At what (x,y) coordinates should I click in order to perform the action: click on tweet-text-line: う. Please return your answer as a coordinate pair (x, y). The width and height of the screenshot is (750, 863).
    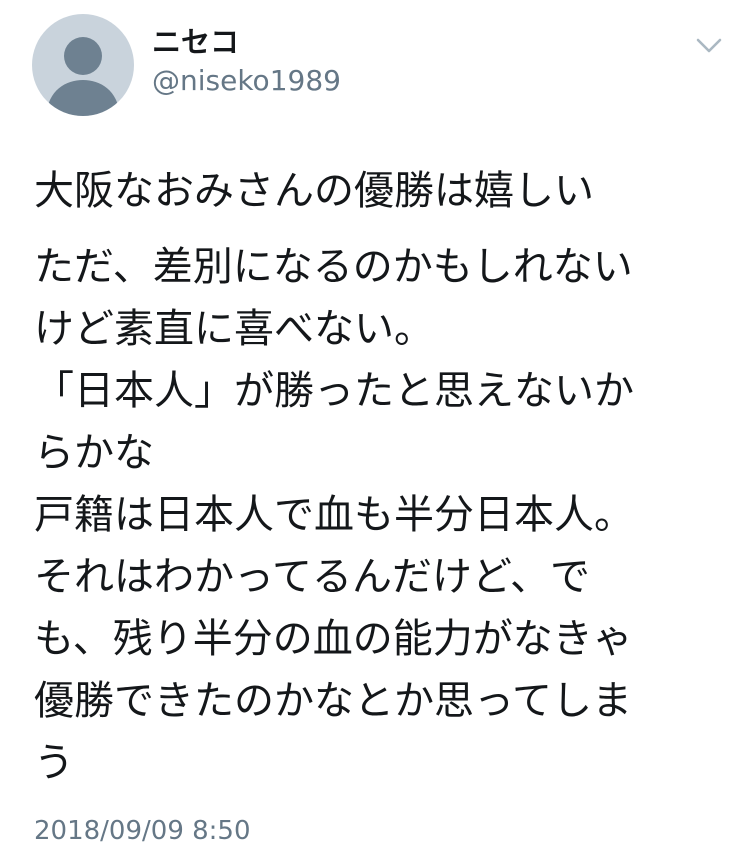
    Looking at the image, I should click on (54, 763).